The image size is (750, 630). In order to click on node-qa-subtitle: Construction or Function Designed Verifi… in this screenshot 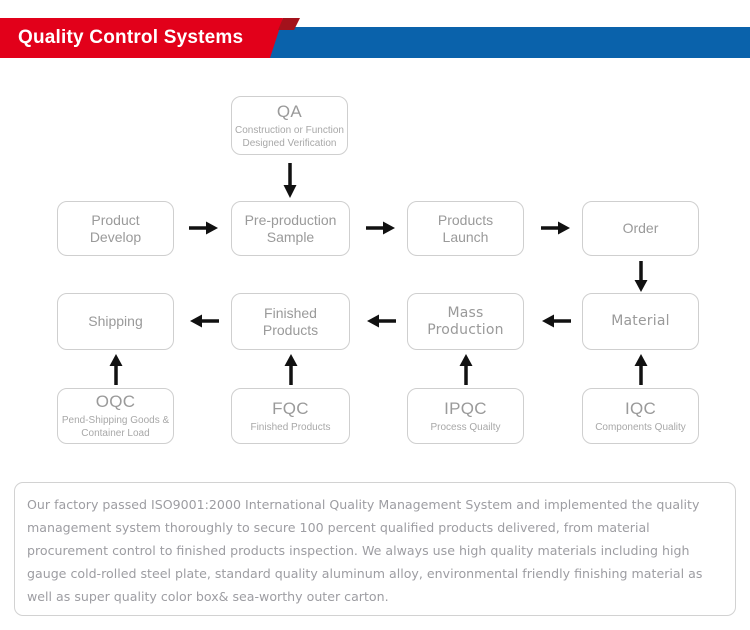, I will do `click(289, 136)`.